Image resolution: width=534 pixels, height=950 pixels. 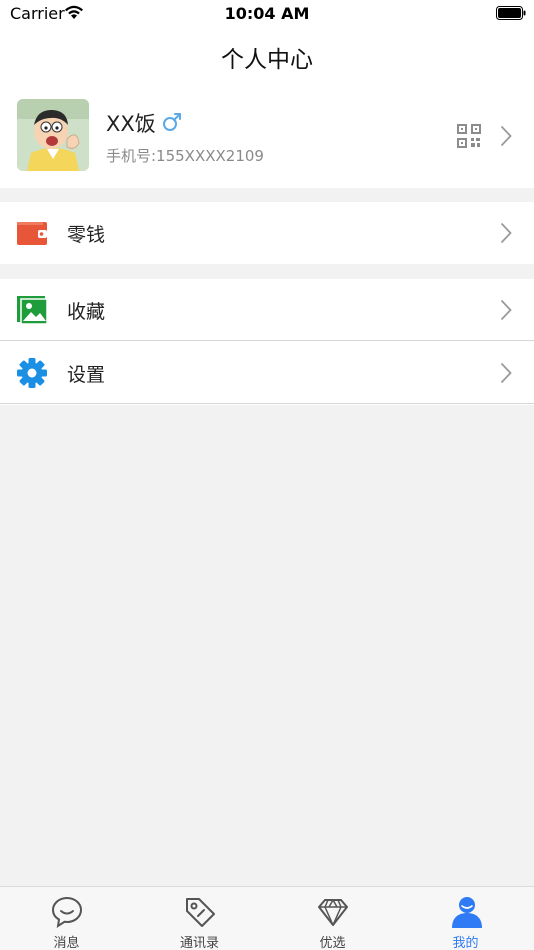 What do you see at coordinates (66, 912) in the screenshot?
I see `chat-bubble-icon` at bounding box center [66, 912].